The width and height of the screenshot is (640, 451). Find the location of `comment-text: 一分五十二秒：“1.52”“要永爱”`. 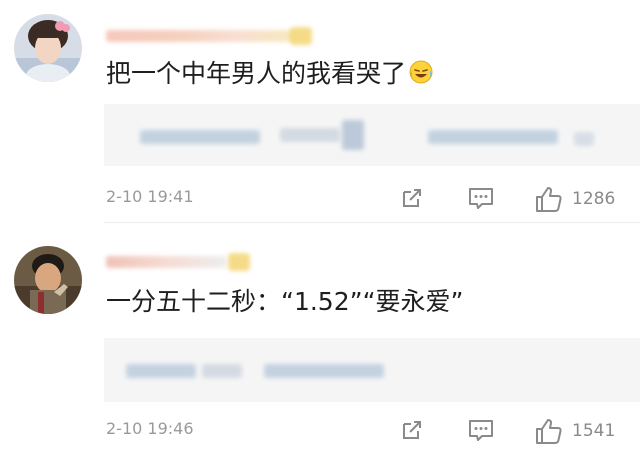

comment-text: 一分五十二秒：“1.52”“要永爱” is located at coordinates (285, 301).